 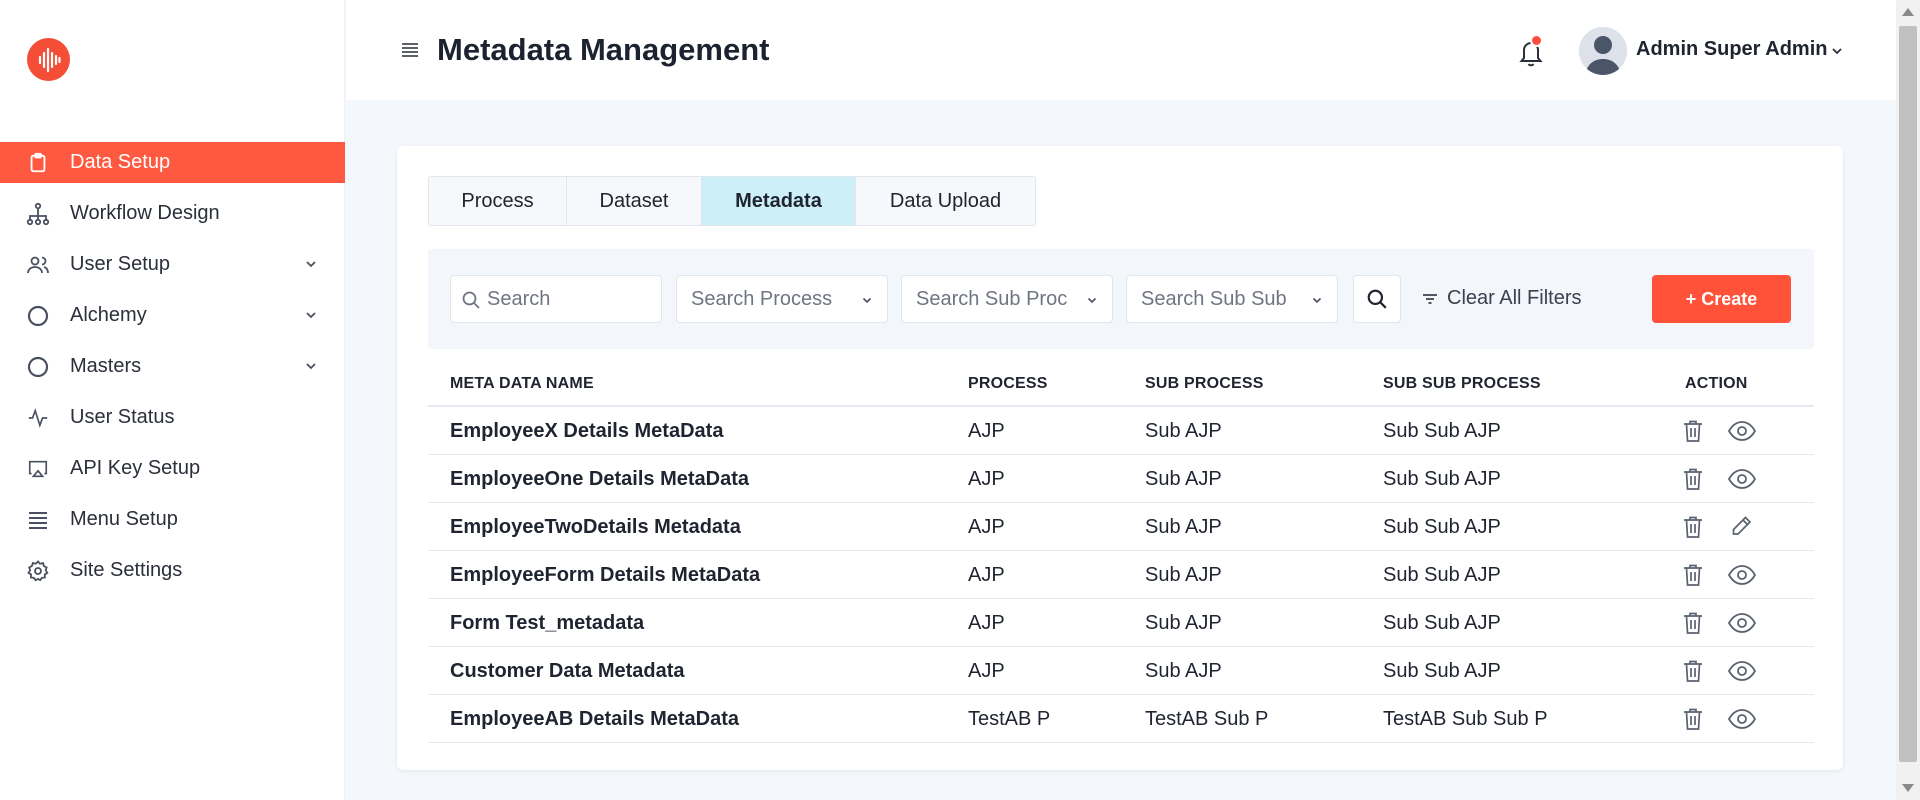 I want to click on tab-process: Process, so click(x=498, y=201).